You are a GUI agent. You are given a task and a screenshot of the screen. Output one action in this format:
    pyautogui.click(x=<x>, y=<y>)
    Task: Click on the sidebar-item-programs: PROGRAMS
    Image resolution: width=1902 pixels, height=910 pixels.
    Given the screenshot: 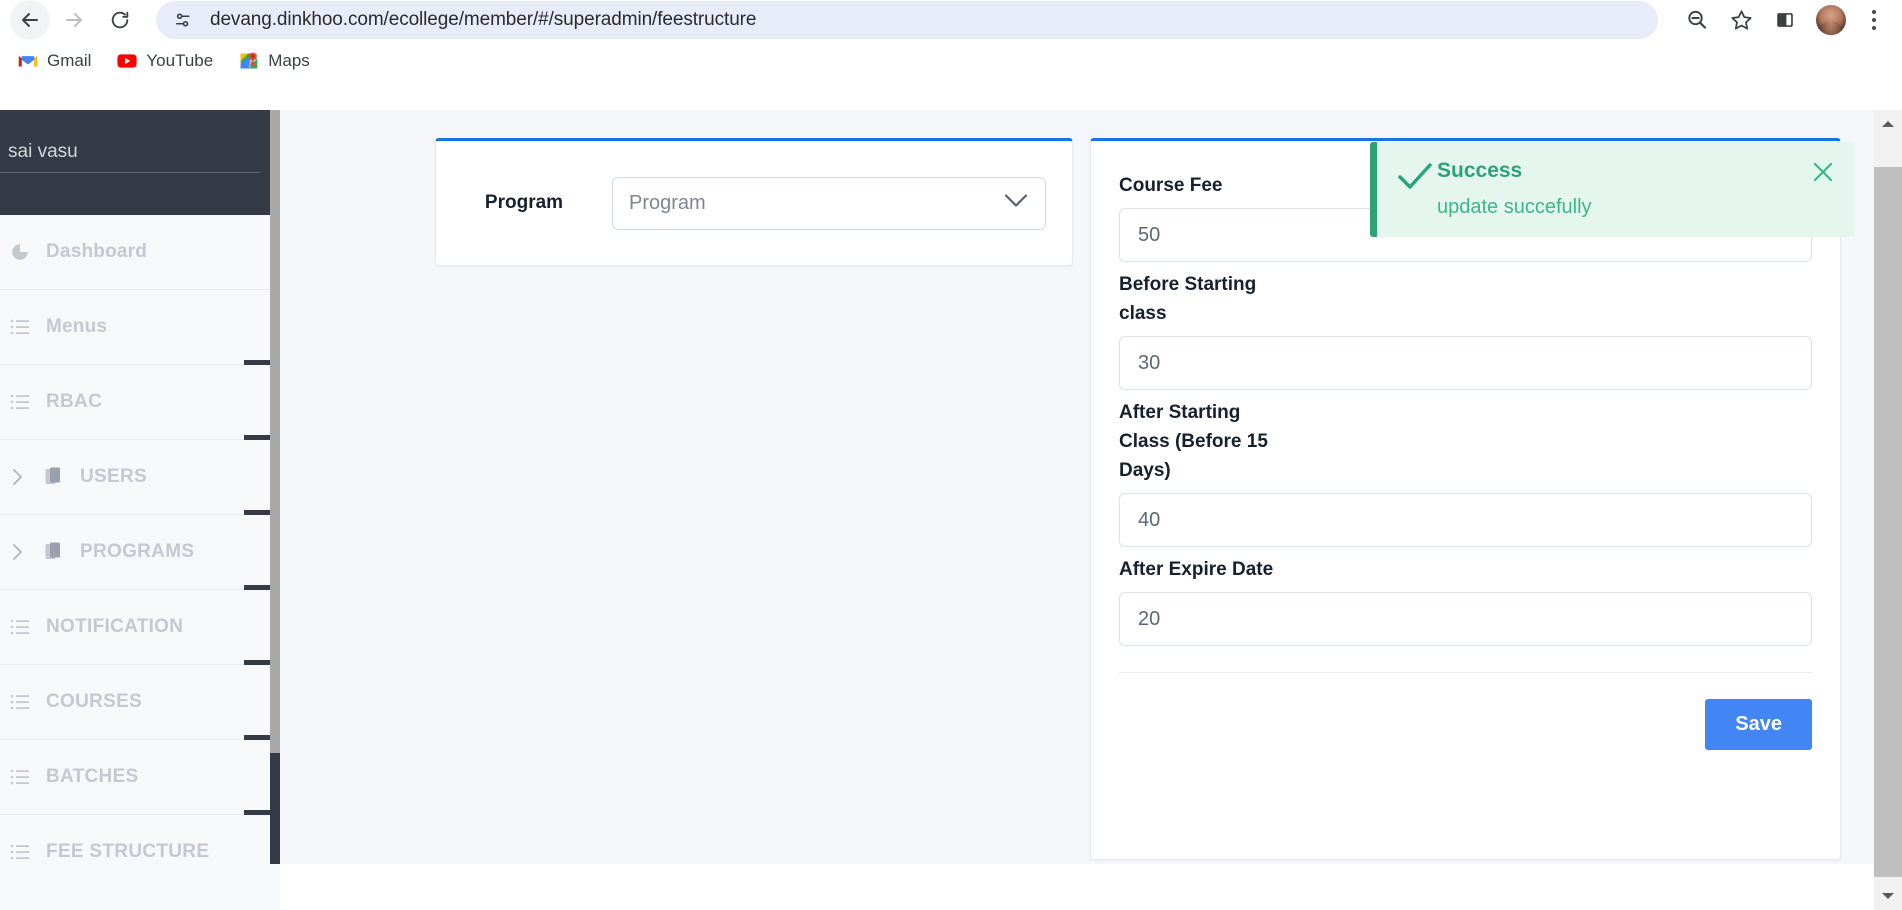 What is the action you would take?
    pyautogui.click(x=139, y=553)
    